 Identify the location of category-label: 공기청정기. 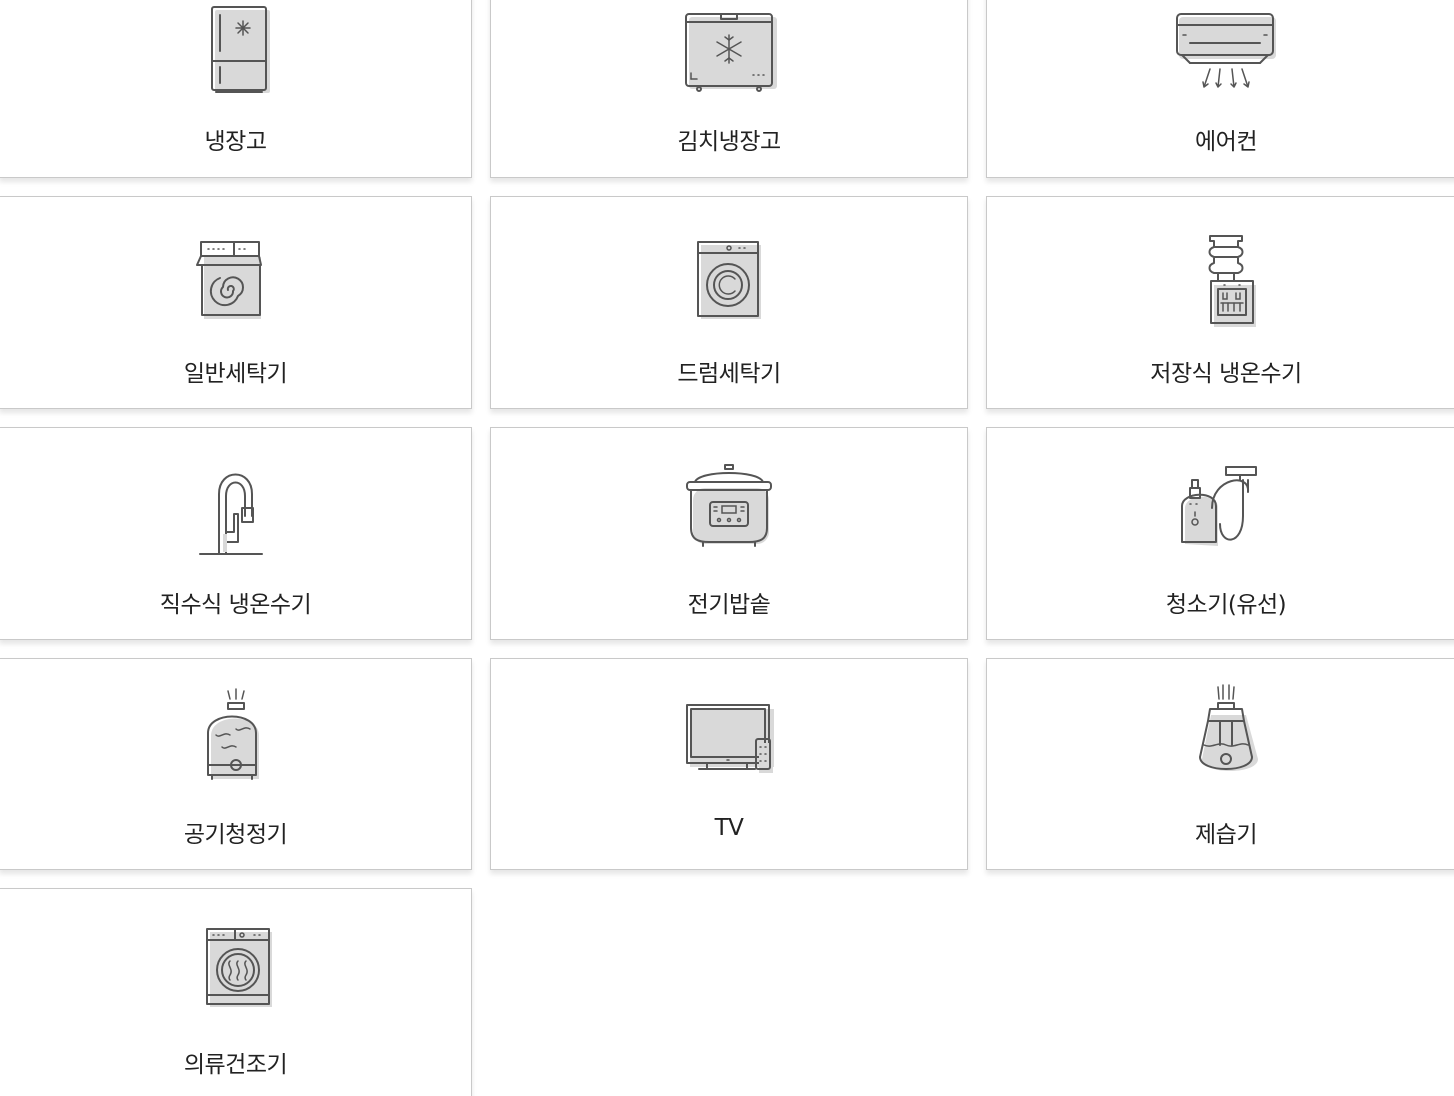
(235, 835).